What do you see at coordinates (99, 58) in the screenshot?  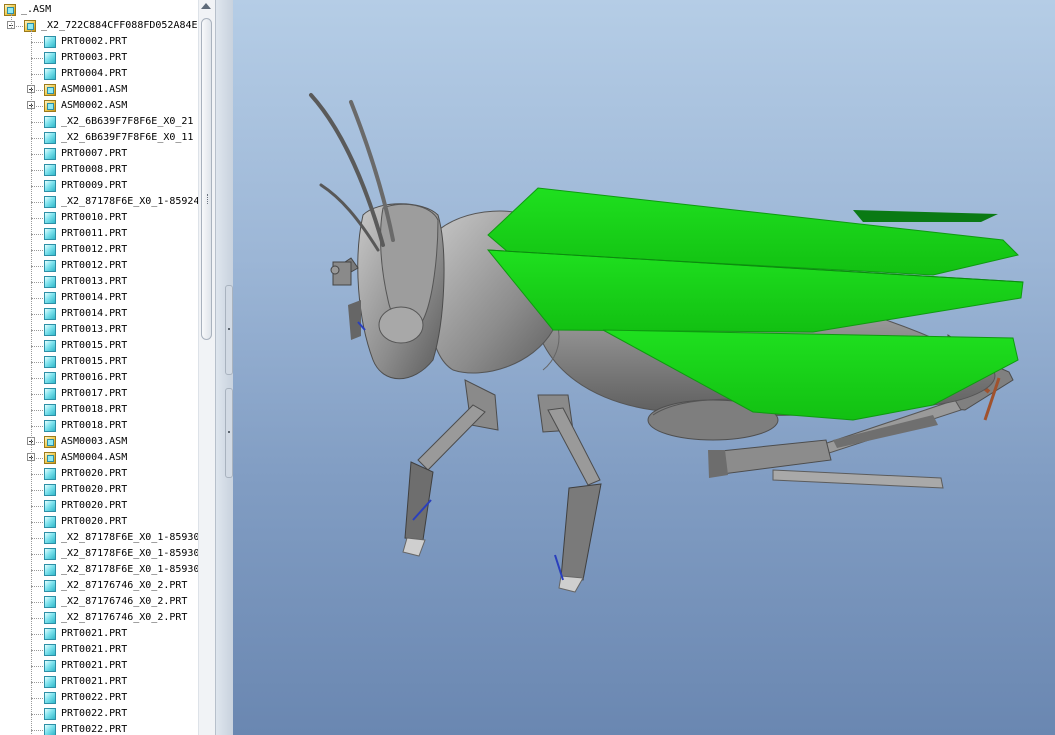 I see `tree-item-part: PRT0003.PRT` at bounding box center [99, 58].